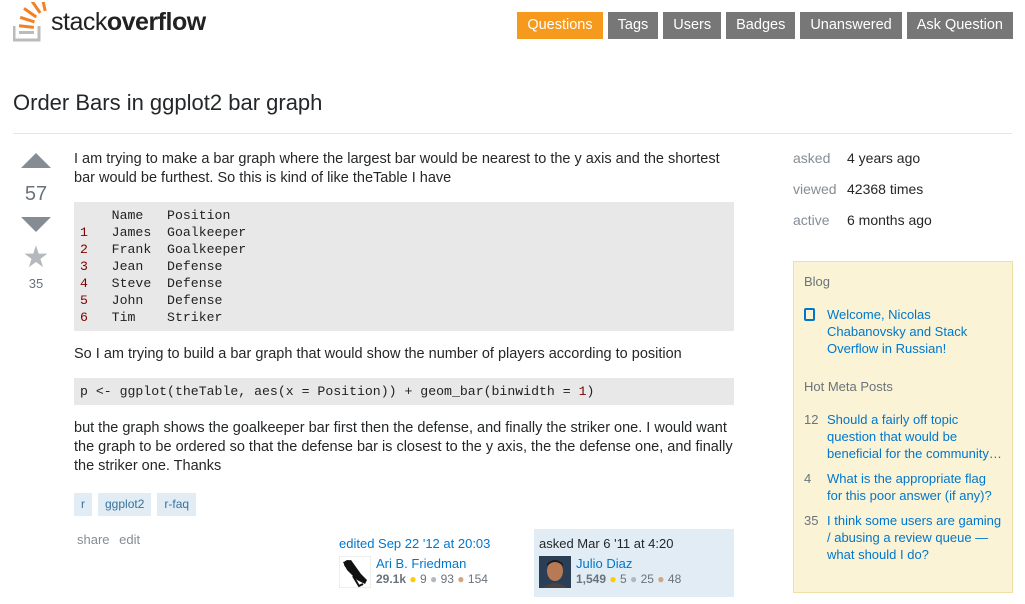  What do you see at coordinates (560, 25) in the screenshot?
I see `nav-questions: Questions` at bounding box center [560, 25].